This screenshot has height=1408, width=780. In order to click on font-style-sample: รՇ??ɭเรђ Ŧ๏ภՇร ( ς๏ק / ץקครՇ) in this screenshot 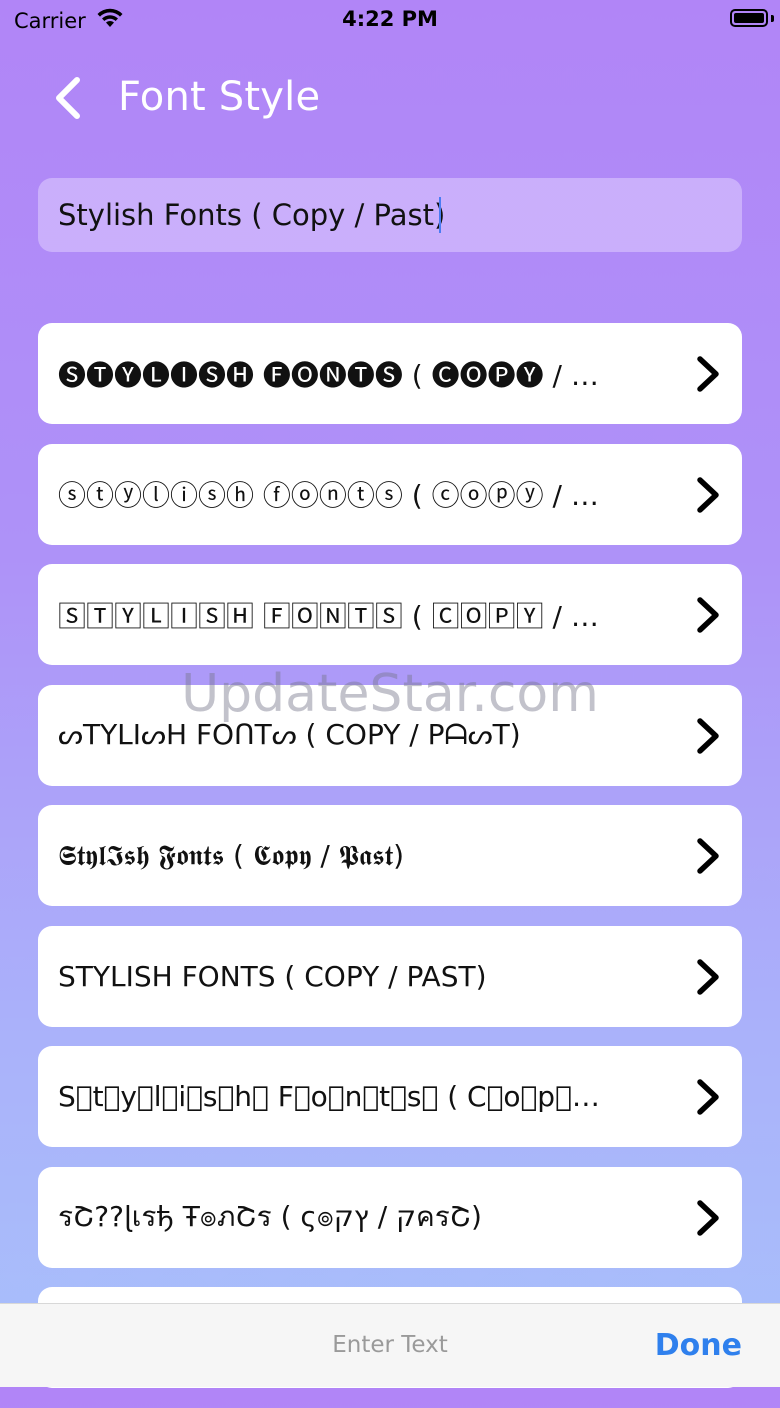, I will do `click(270, 1216)`.